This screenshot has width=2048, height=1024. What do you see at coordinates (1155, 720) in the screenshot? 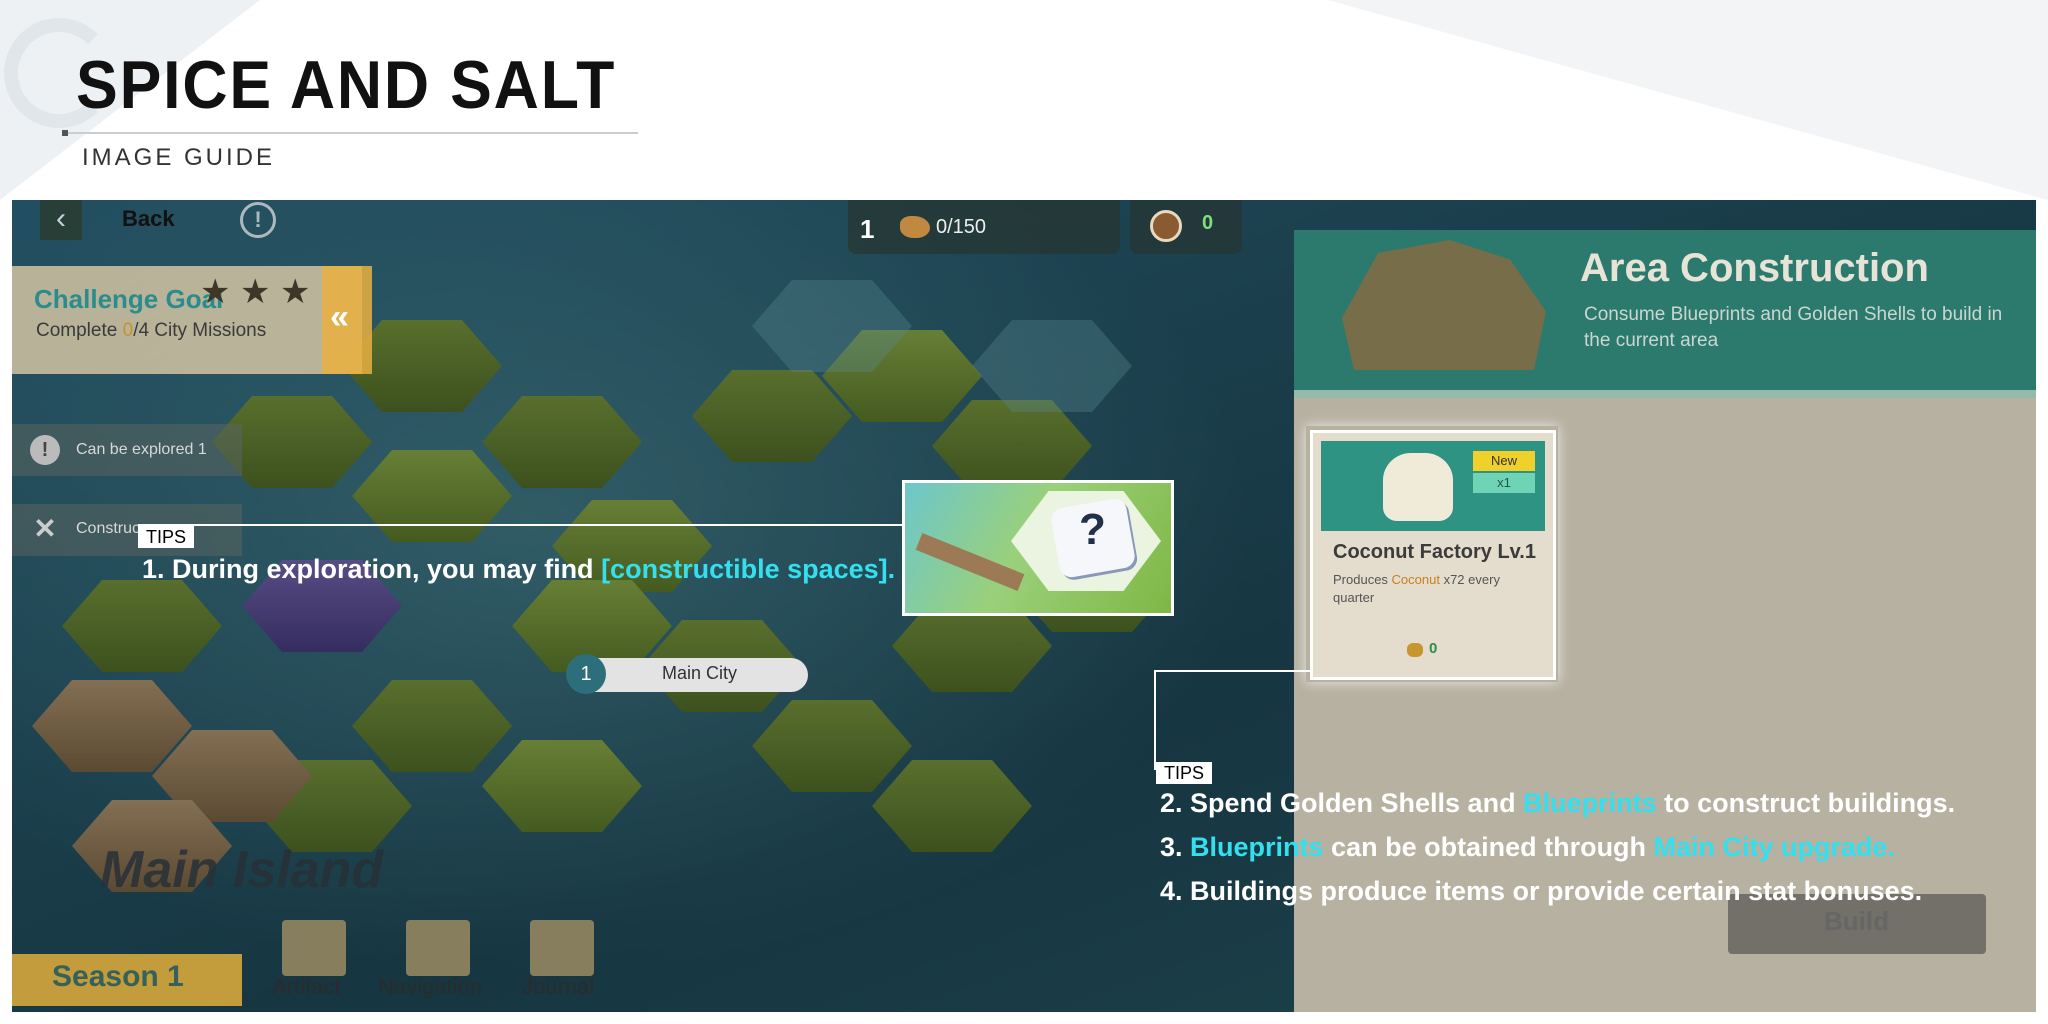
I see `tip2-connector-vertical` at bounding box center [1155, 720].